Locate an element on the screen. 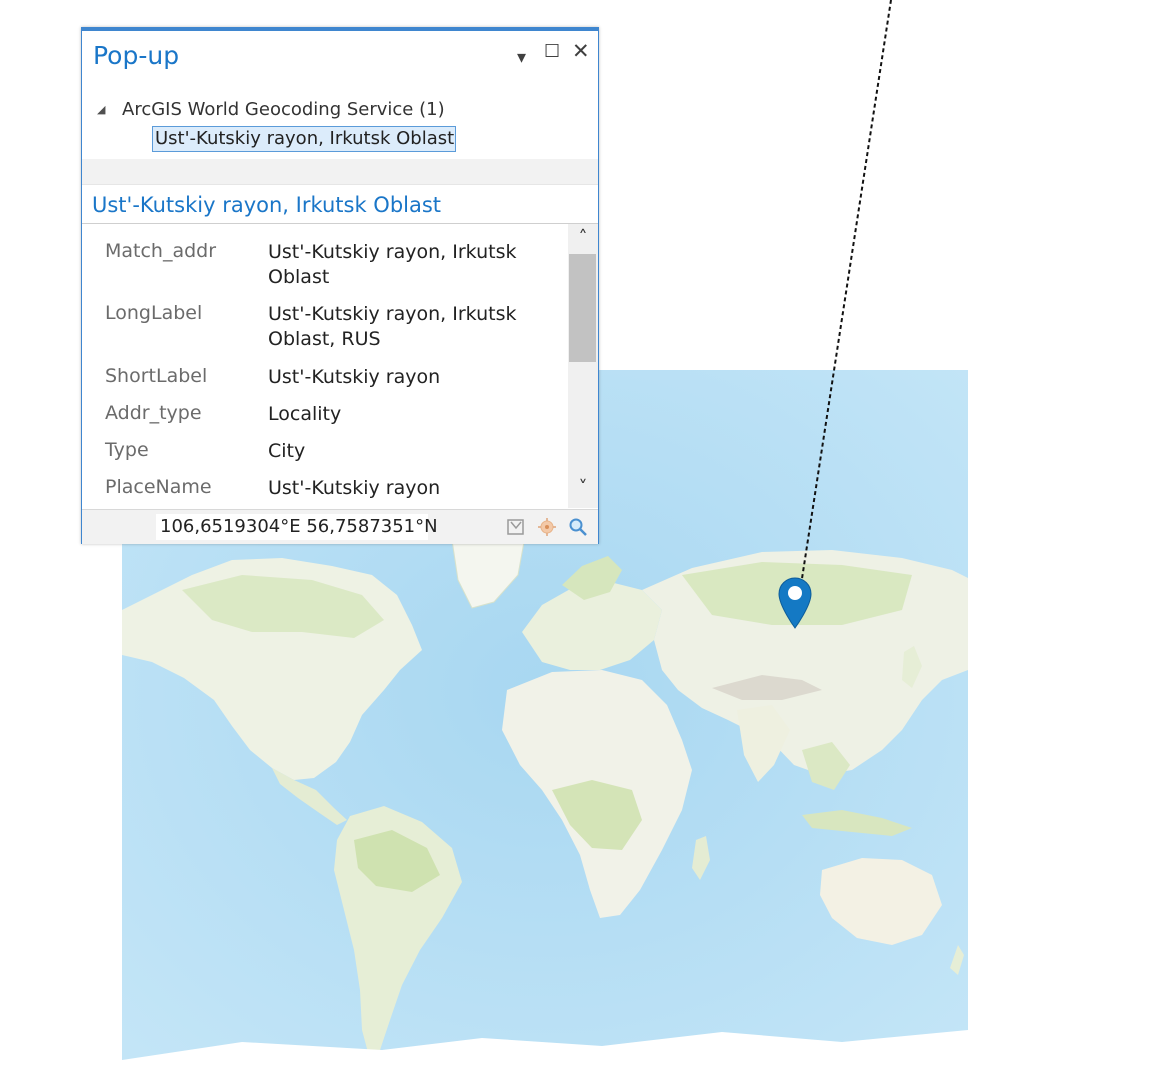  popup-footer: 106,6519304°E 56,7587351°N is located at coordinates (340, 526).